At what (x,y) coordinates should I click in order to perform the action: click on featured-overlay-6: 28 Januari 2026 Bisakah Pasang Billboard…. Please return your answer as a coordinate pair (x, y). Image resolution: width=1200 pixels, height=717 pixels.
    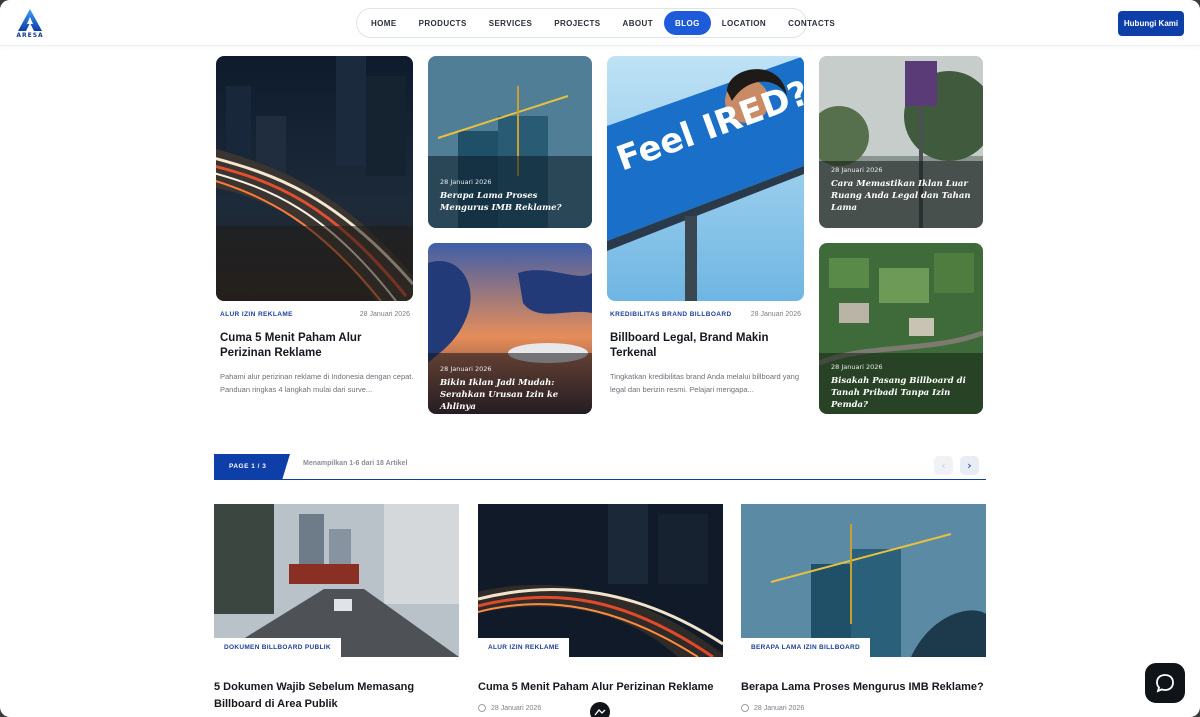
    Looking at the image, I should click on (901, 387).